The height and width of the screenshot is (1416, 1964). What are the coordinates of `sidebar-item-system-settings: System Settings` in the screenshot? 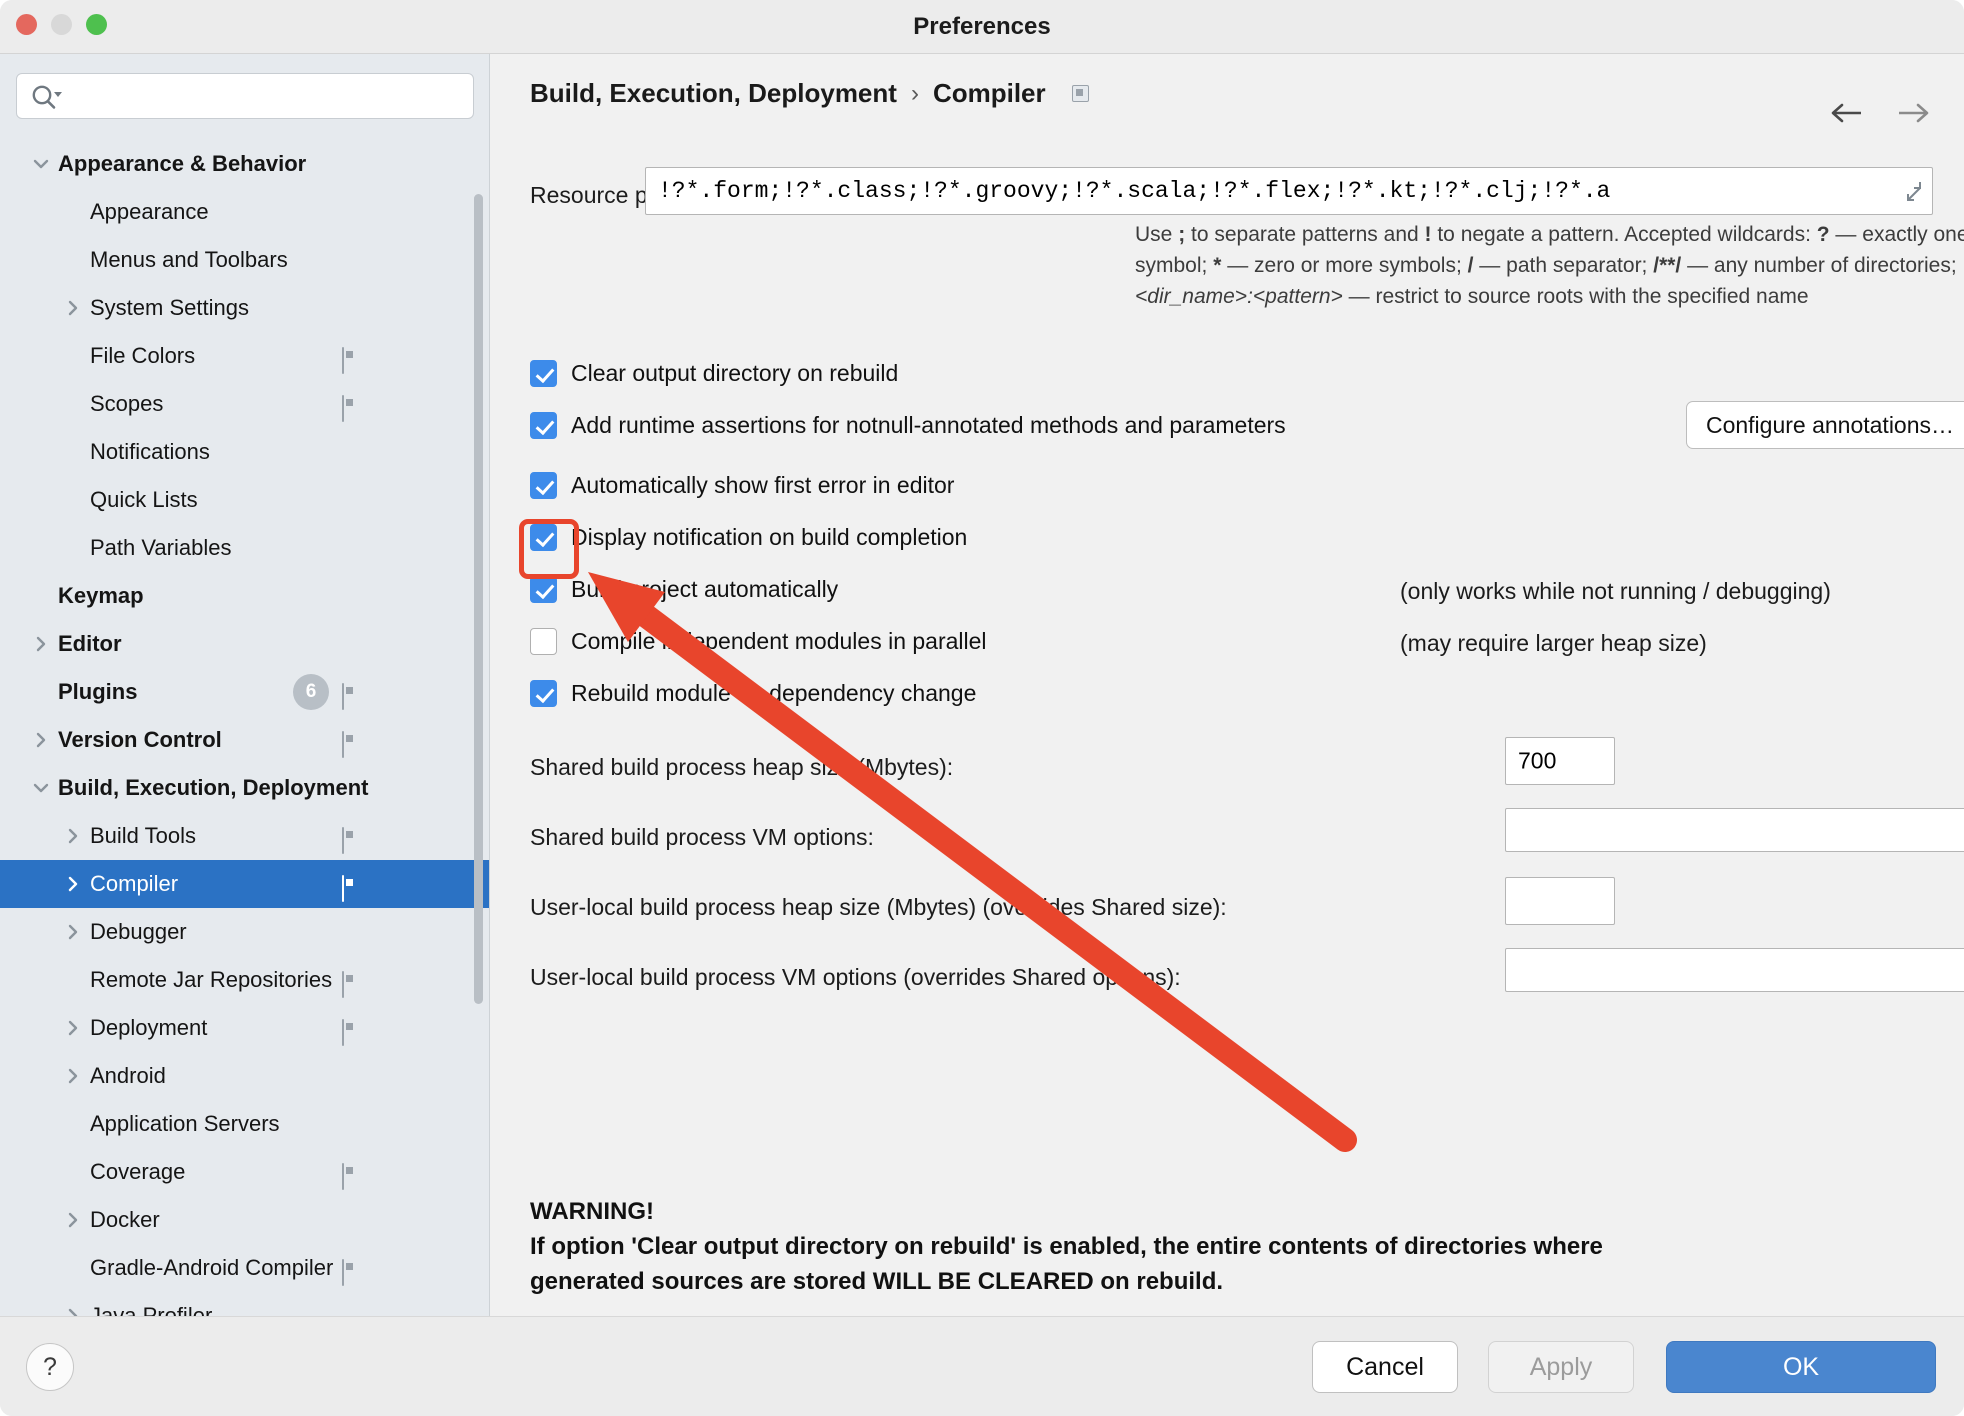 It's located at (244, 308).